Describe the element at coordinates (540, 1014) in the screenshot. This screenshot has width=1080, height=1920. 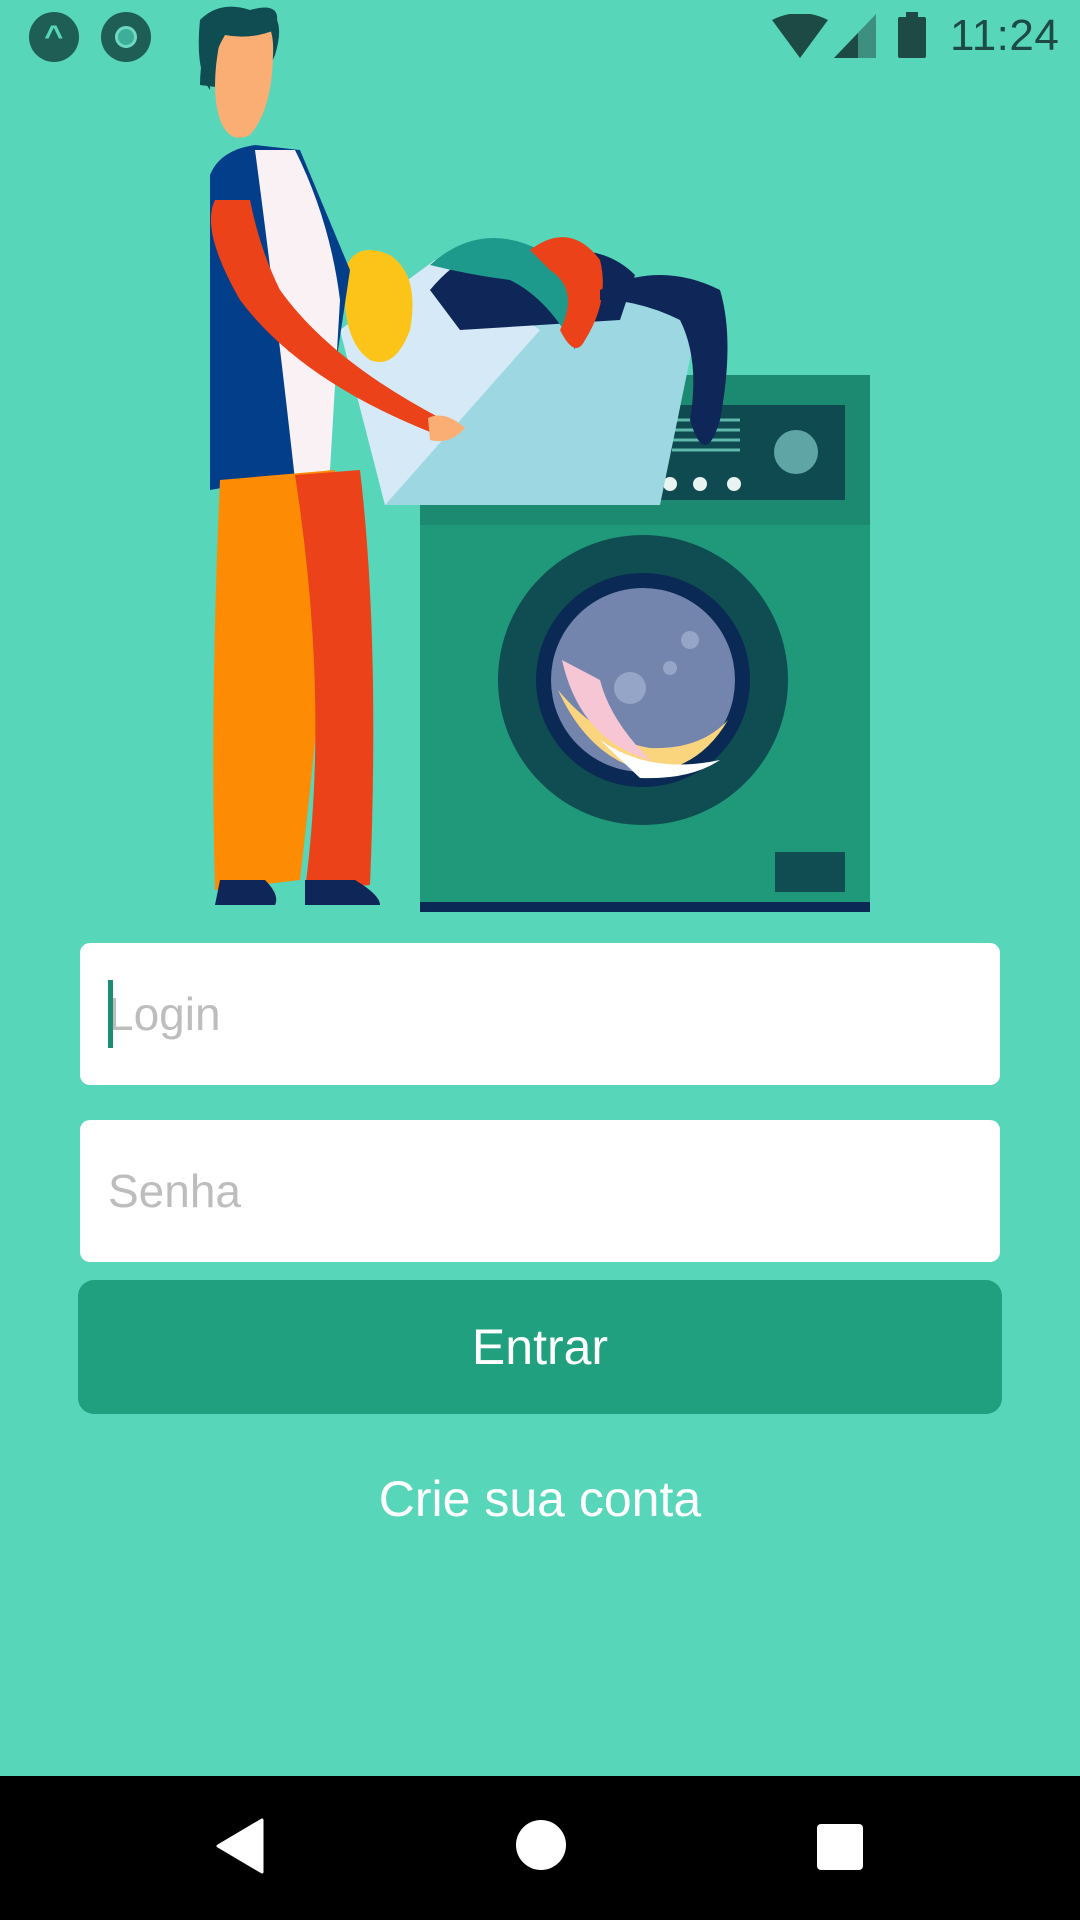
I see `login-input` at that location.